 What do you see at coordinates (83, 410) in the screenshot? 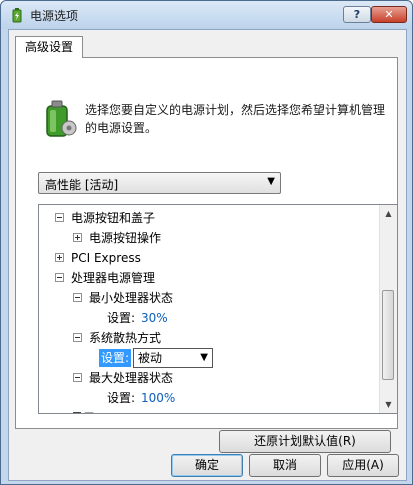
I see `tree-item-label: 显示` at bounding box center [83, 410].